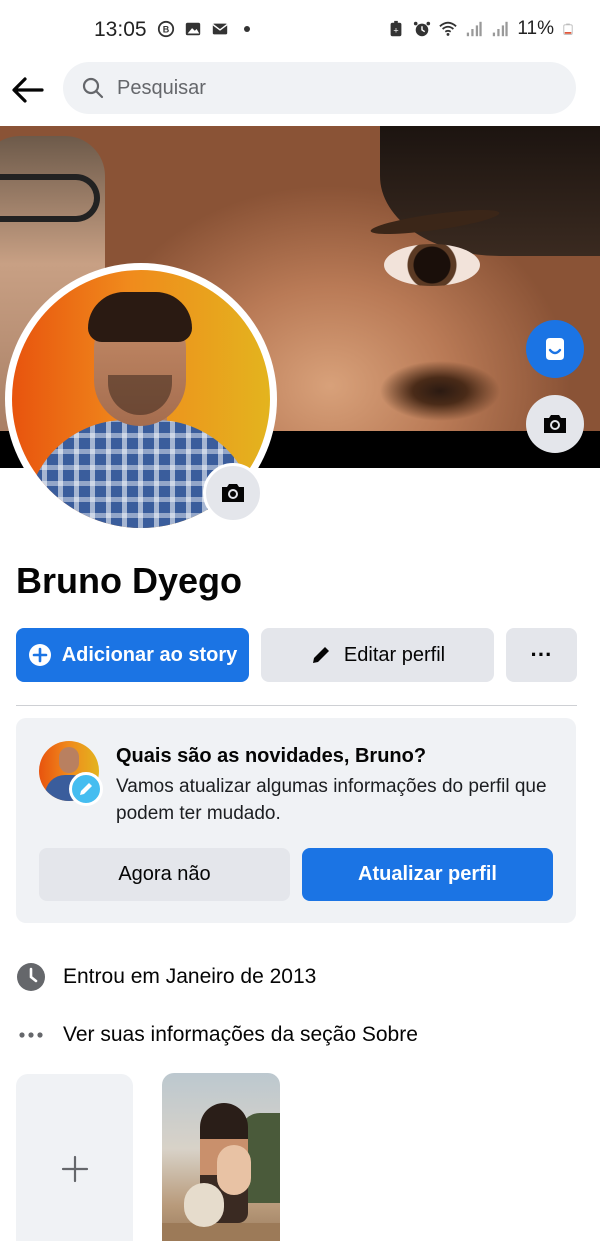 Image resolution: width=600 pixels, height=1241 pixels. Describe the element at coordinates (39, 655) in the screenshot. I see `plus-circle-icon` at that location.